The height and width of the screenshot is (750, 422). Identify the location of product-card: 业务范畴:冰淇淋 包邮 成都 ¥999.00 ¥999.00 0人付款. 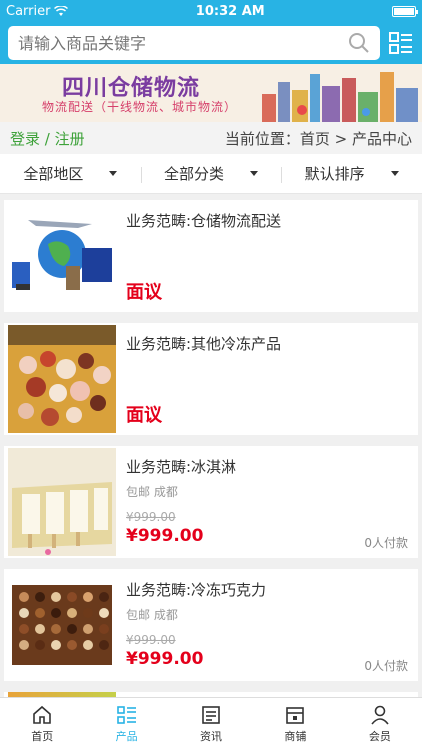
(211, 502).